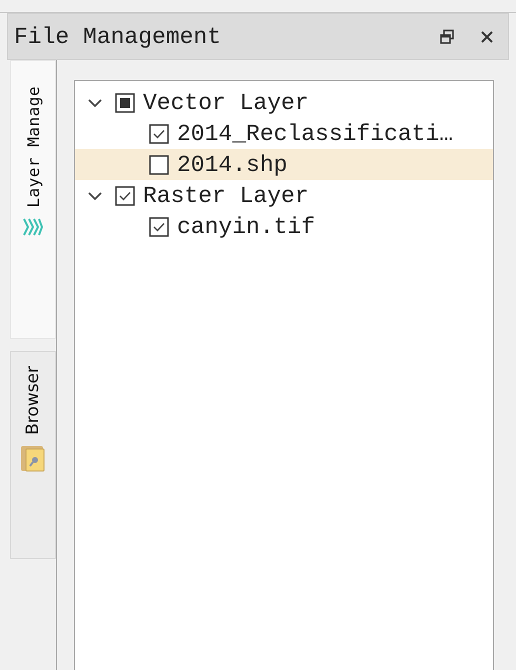  What do you see at coordinates (159, 164) in the screenshot?
I see `checkbox` at bounding box center [159, 164].